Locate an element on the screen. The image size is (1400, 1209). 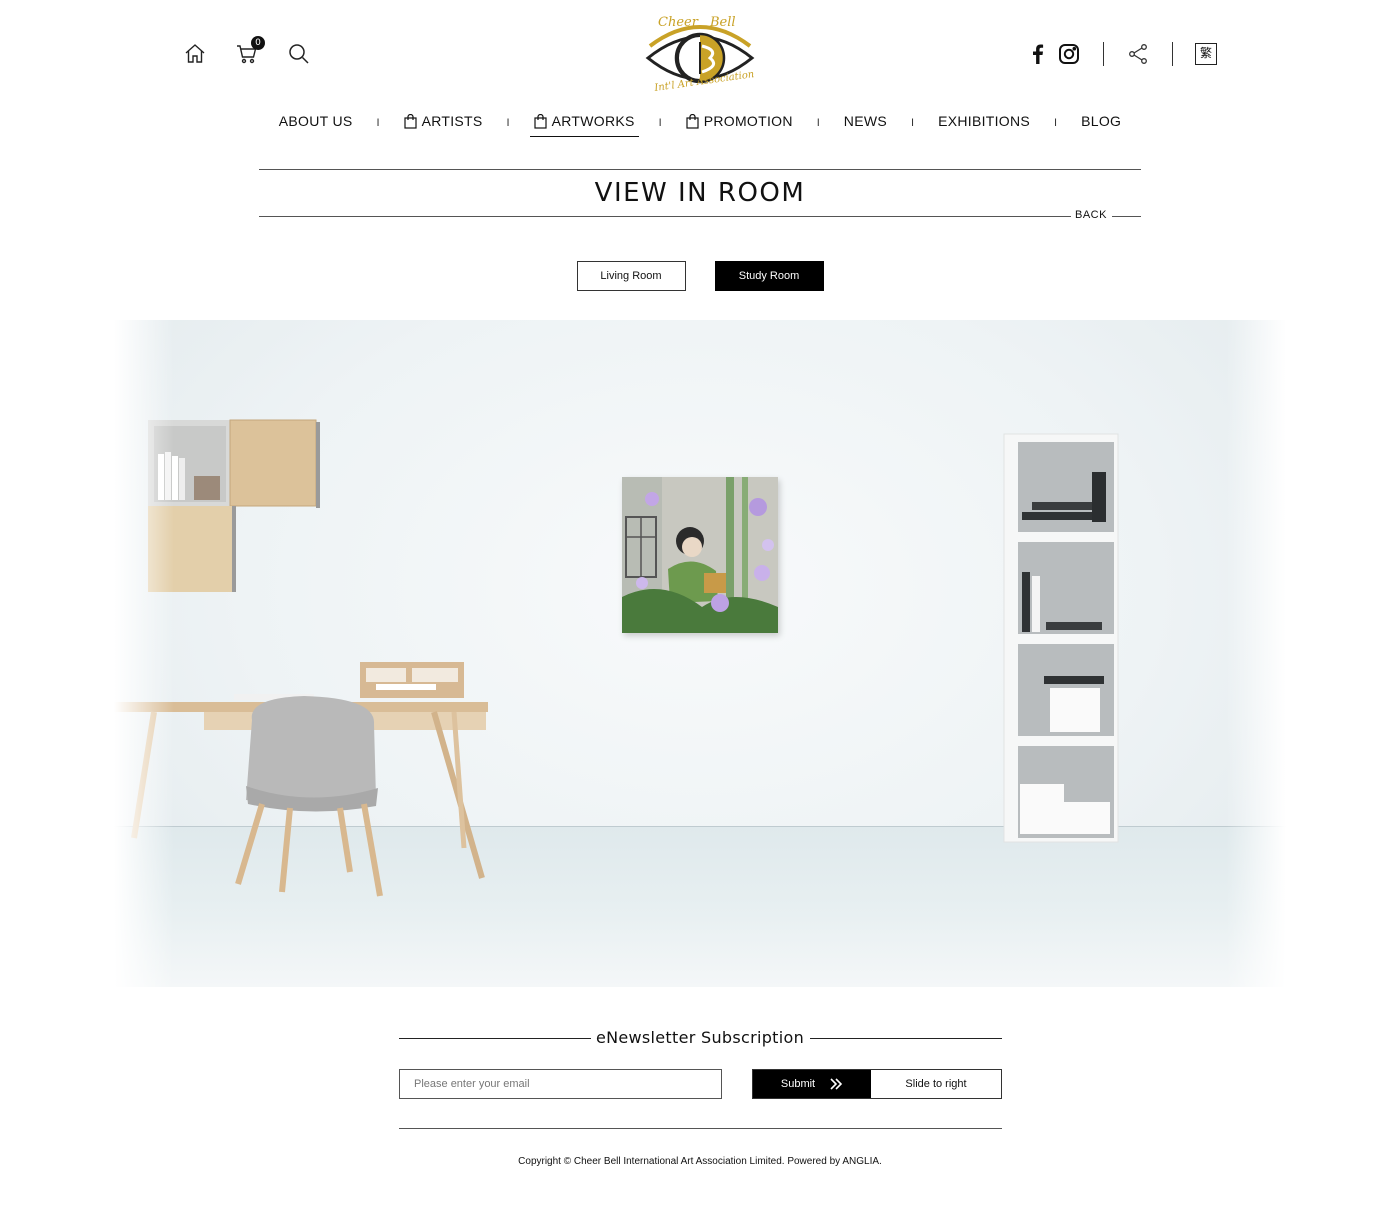
nav-item-about-us: ABOUT US is located at coordinates (316, 123).